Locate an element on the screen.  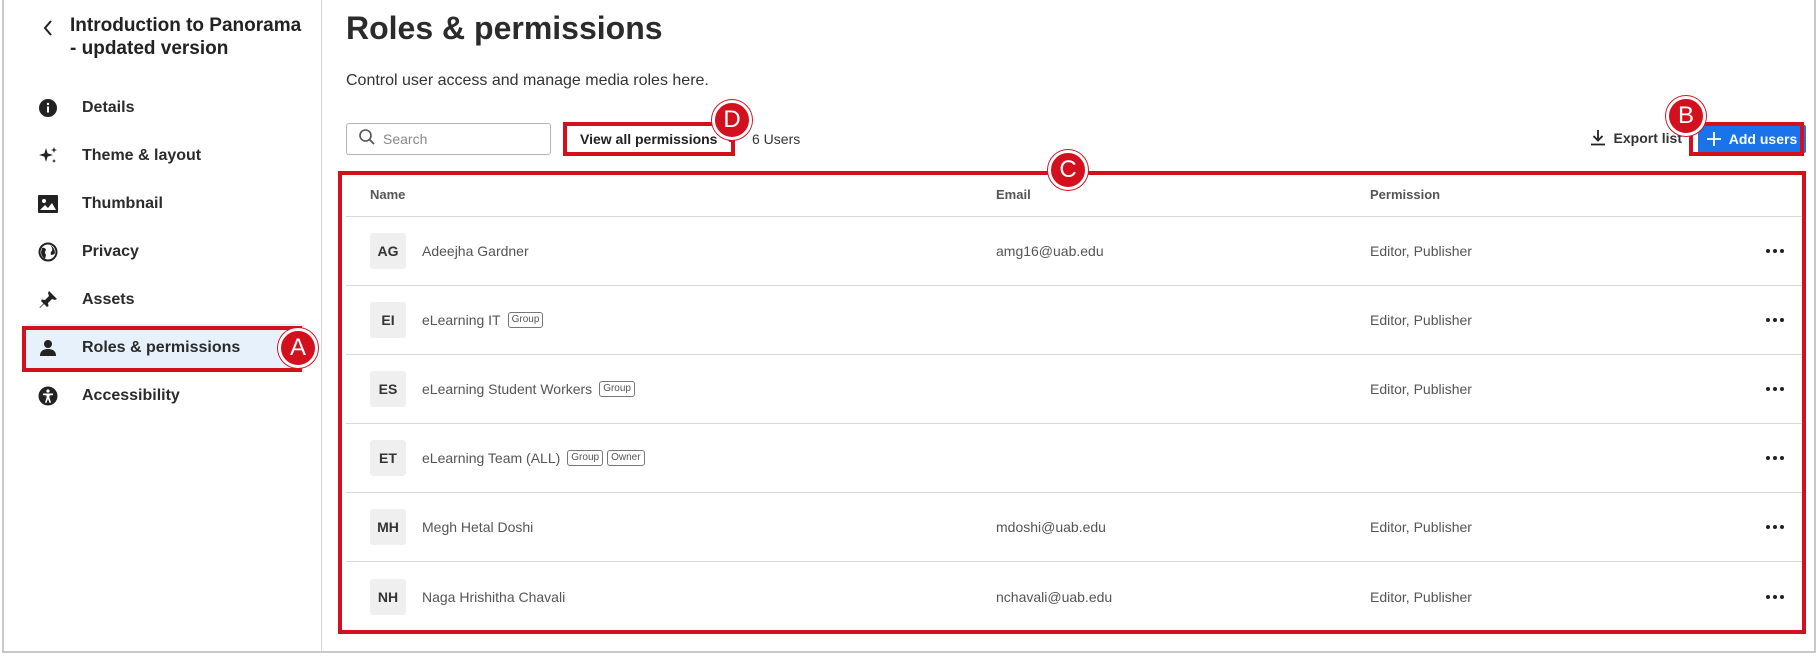
highlight-a is located at coordinates (162, 349).